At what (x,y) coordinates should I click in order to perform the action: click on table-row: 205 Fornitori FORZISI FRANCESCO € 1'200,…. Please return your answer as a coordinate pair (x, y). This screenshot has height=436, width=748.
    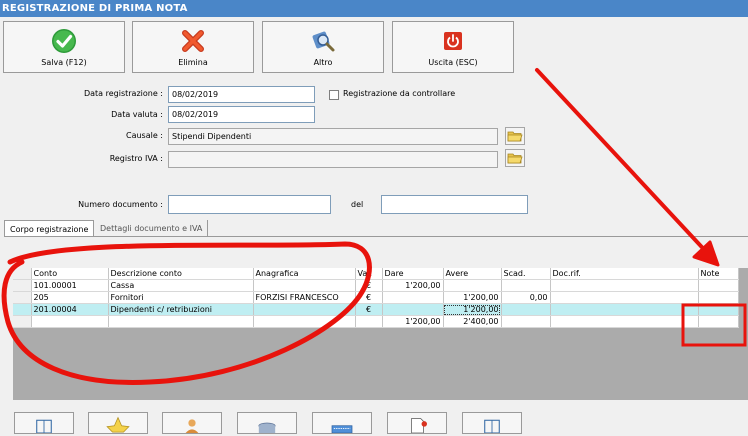
    Looking at the image, I should click on (376, 297).